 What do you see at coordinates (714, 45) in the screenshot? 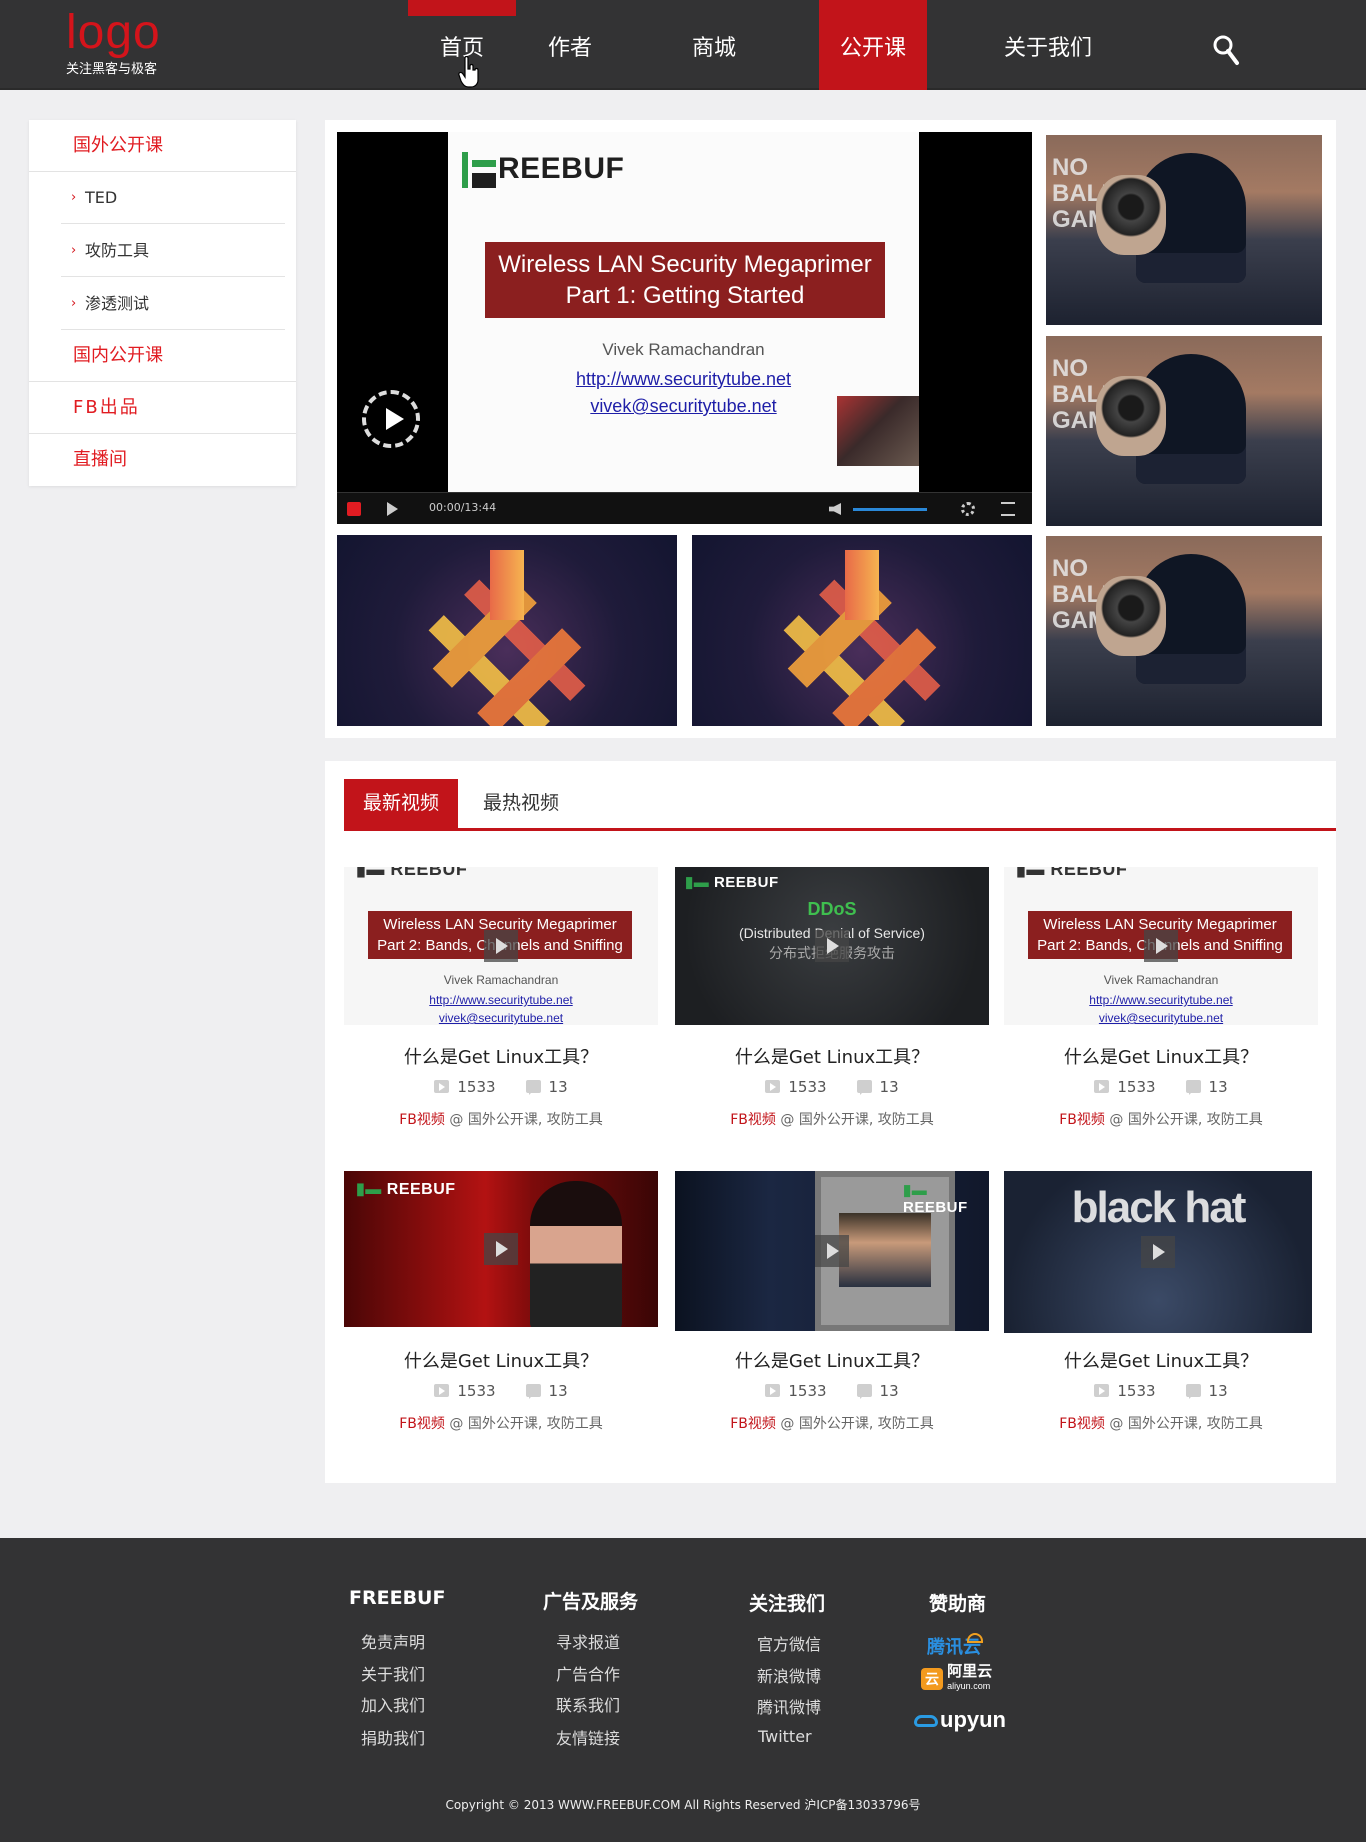
I see `nav-shop: 商城` at bounding box center [714, 45].